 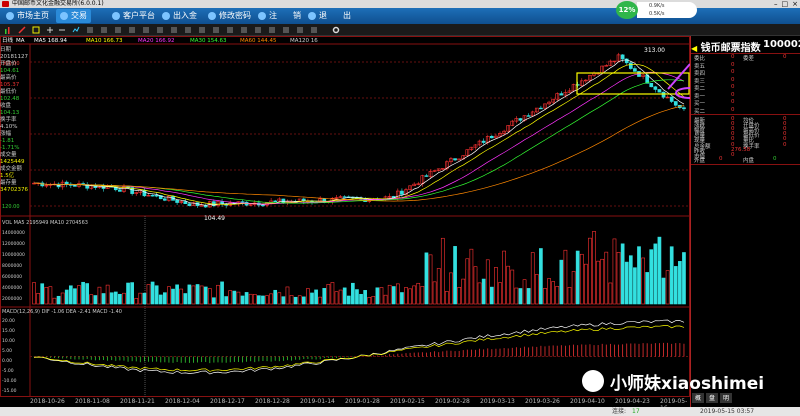 What do you see at coordinates (746, 398) in the screenshot?
I see `quote-tabs: 概 盘 明` at bounding box center [746, 398].